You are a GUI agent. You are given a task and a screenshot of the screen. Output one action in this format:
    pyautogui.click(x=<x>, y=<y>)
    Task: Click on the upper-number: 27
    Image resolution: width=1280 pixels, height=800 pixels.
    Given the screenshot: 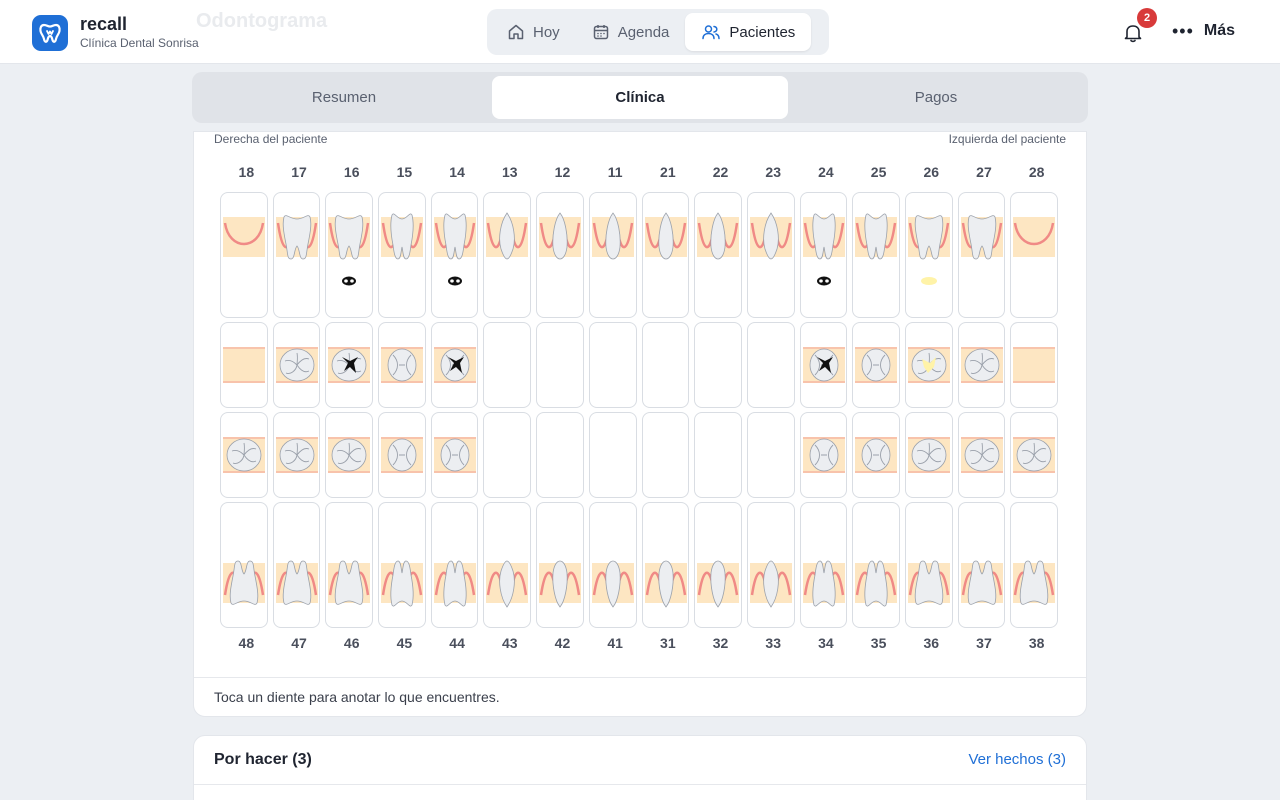 What is the action you would take?
    pyautogui.click(x=984, y=172)
    